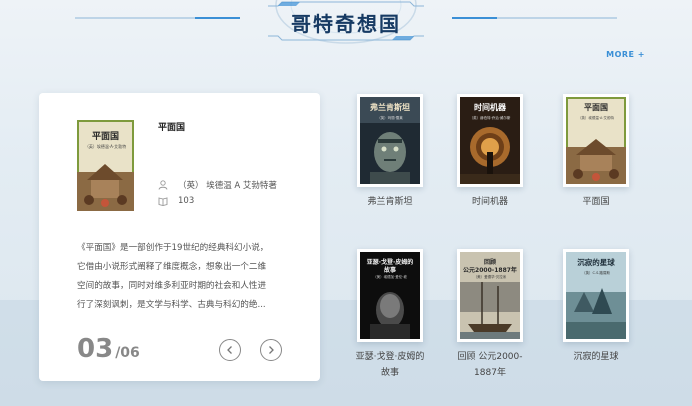 The width and height of the screenshot is (692, 406). What do you see at coordinates (390, 118) in the screenshot?
I see `book-cover-author: （英）玛丽·雪莱` at bounding box center [390, 118].